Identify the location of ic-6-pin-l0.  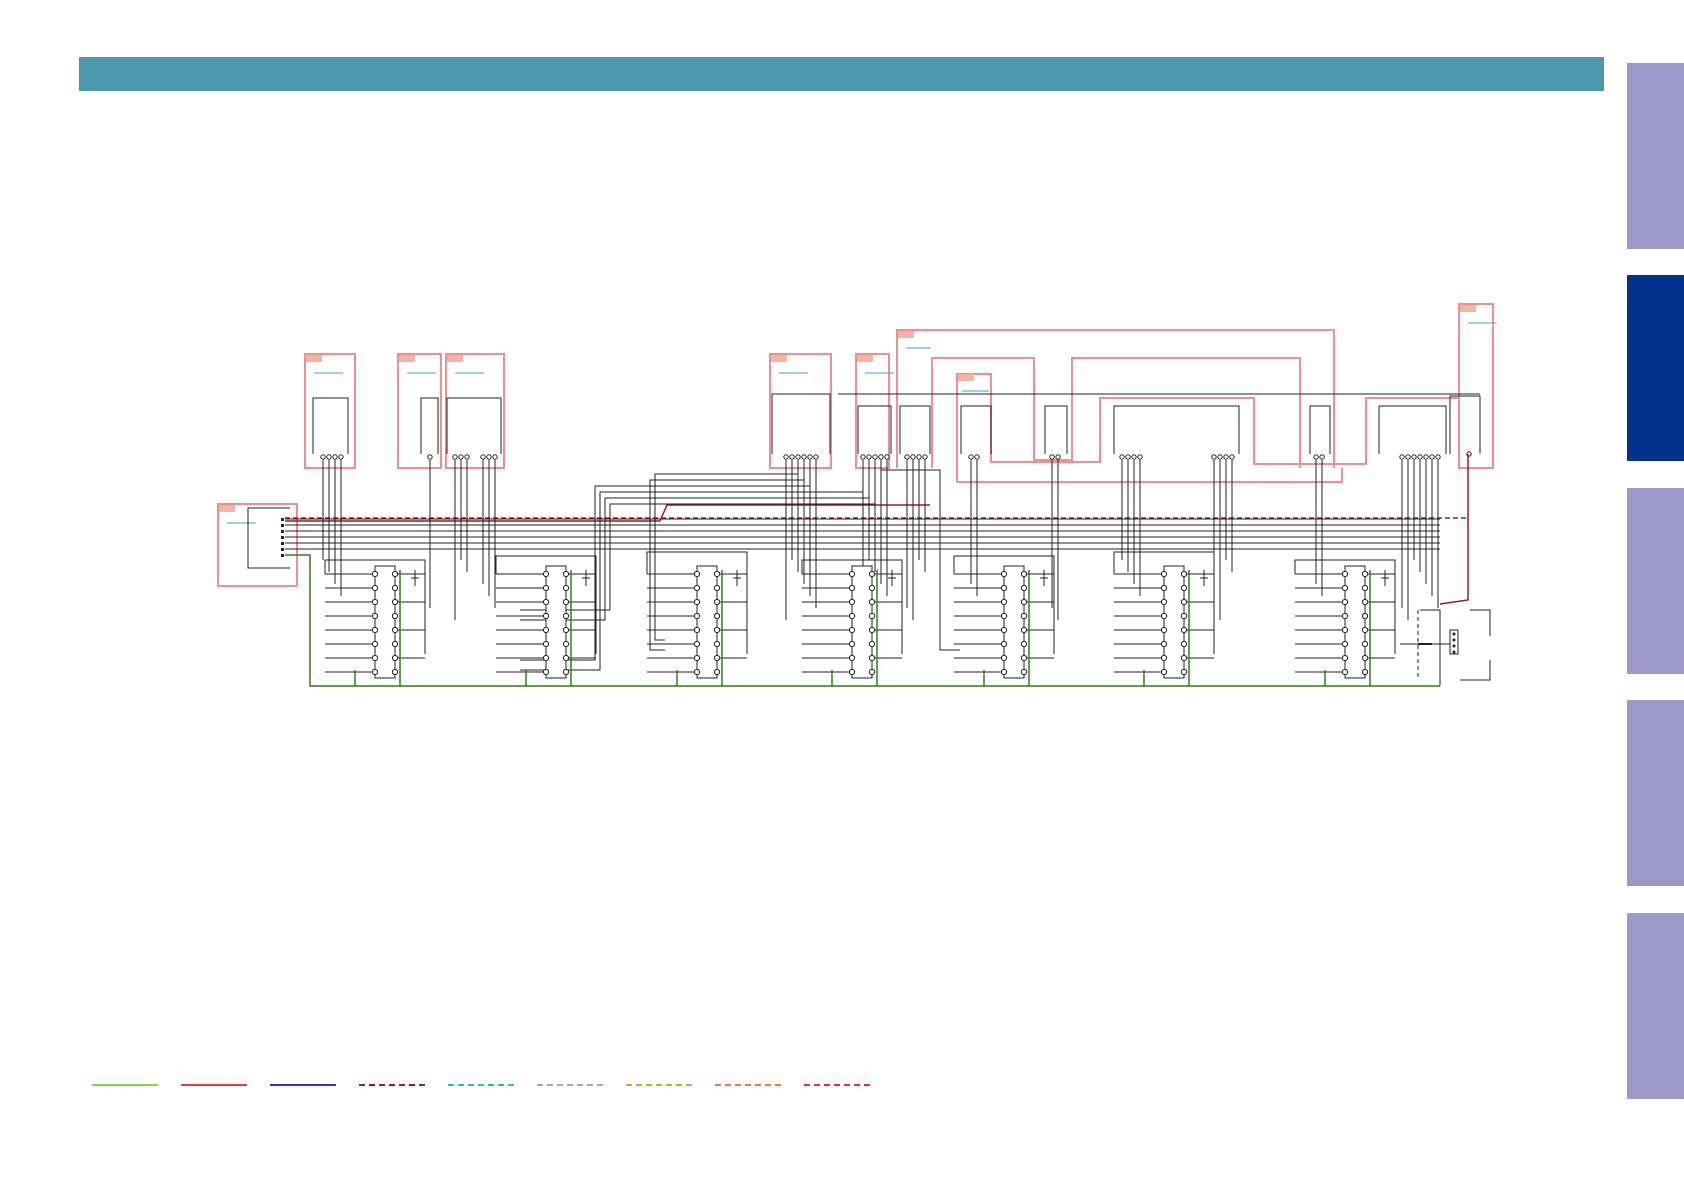
(1164, 574).